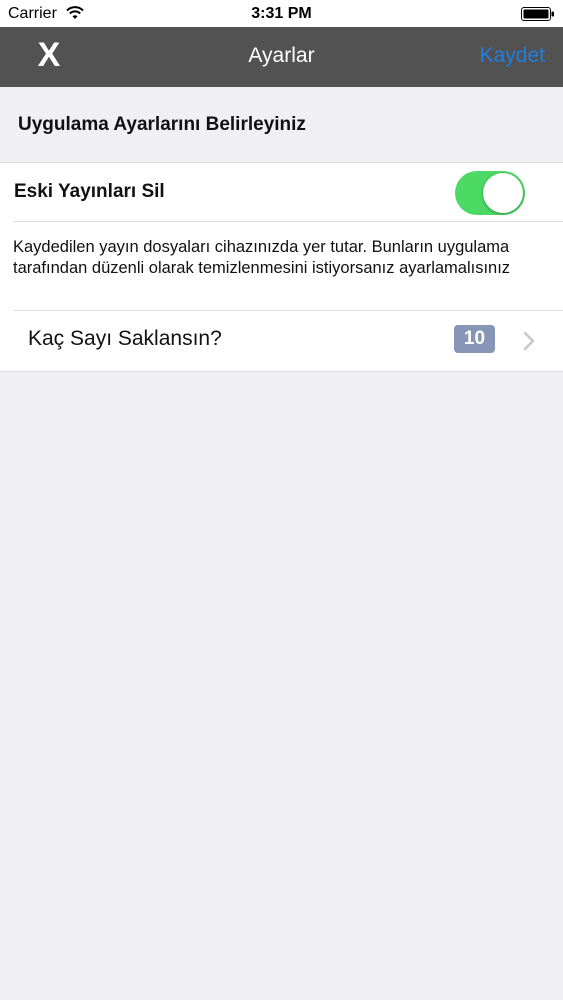 Image resolution: width=563 pixels, height=1000 pixels. What do you see at coordinates (125, 338) in the screenshot?
I see `keep-count-label: Kaç Sayı Saklansın?` at bounding box center [125, 338].